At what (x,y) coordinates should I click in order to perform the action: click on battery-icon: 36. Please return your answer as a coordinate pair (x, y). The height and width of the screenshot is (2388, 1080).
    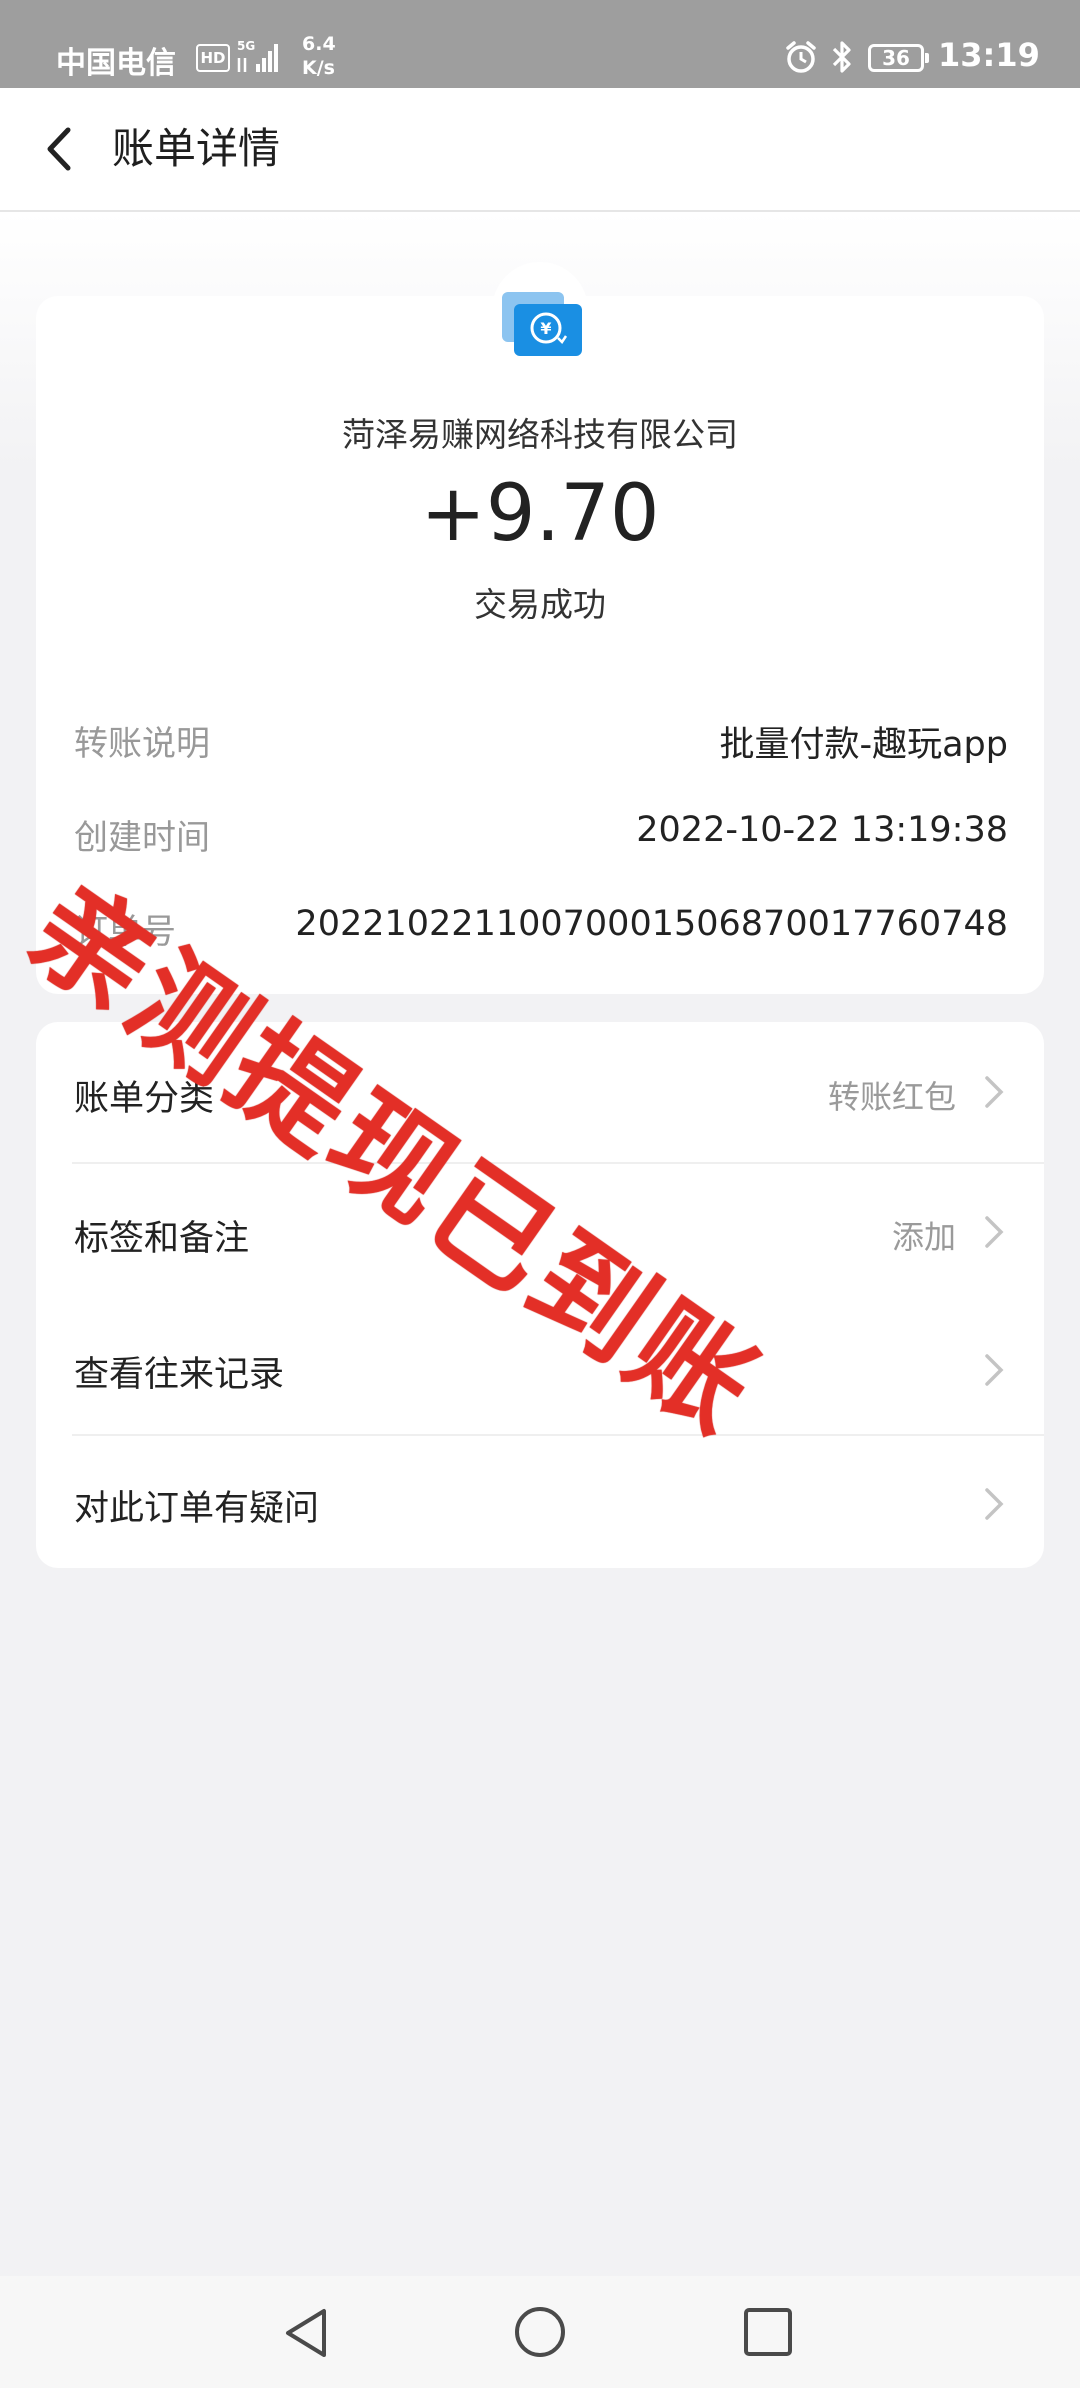
    Looking at the image, I should click on (898, 58).